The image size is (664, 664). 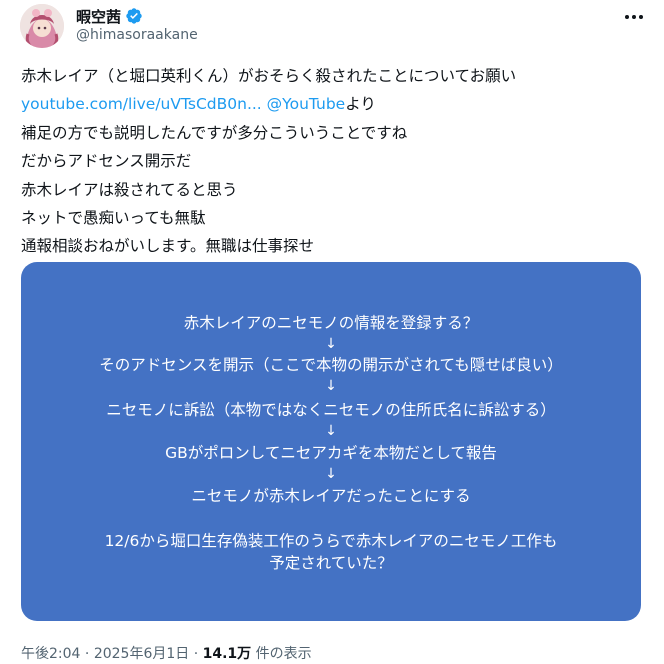 What do you see at coordinates (134, 16) in the screenshot?
I see `verified-badge-icon` at bounding box center [134, 16].